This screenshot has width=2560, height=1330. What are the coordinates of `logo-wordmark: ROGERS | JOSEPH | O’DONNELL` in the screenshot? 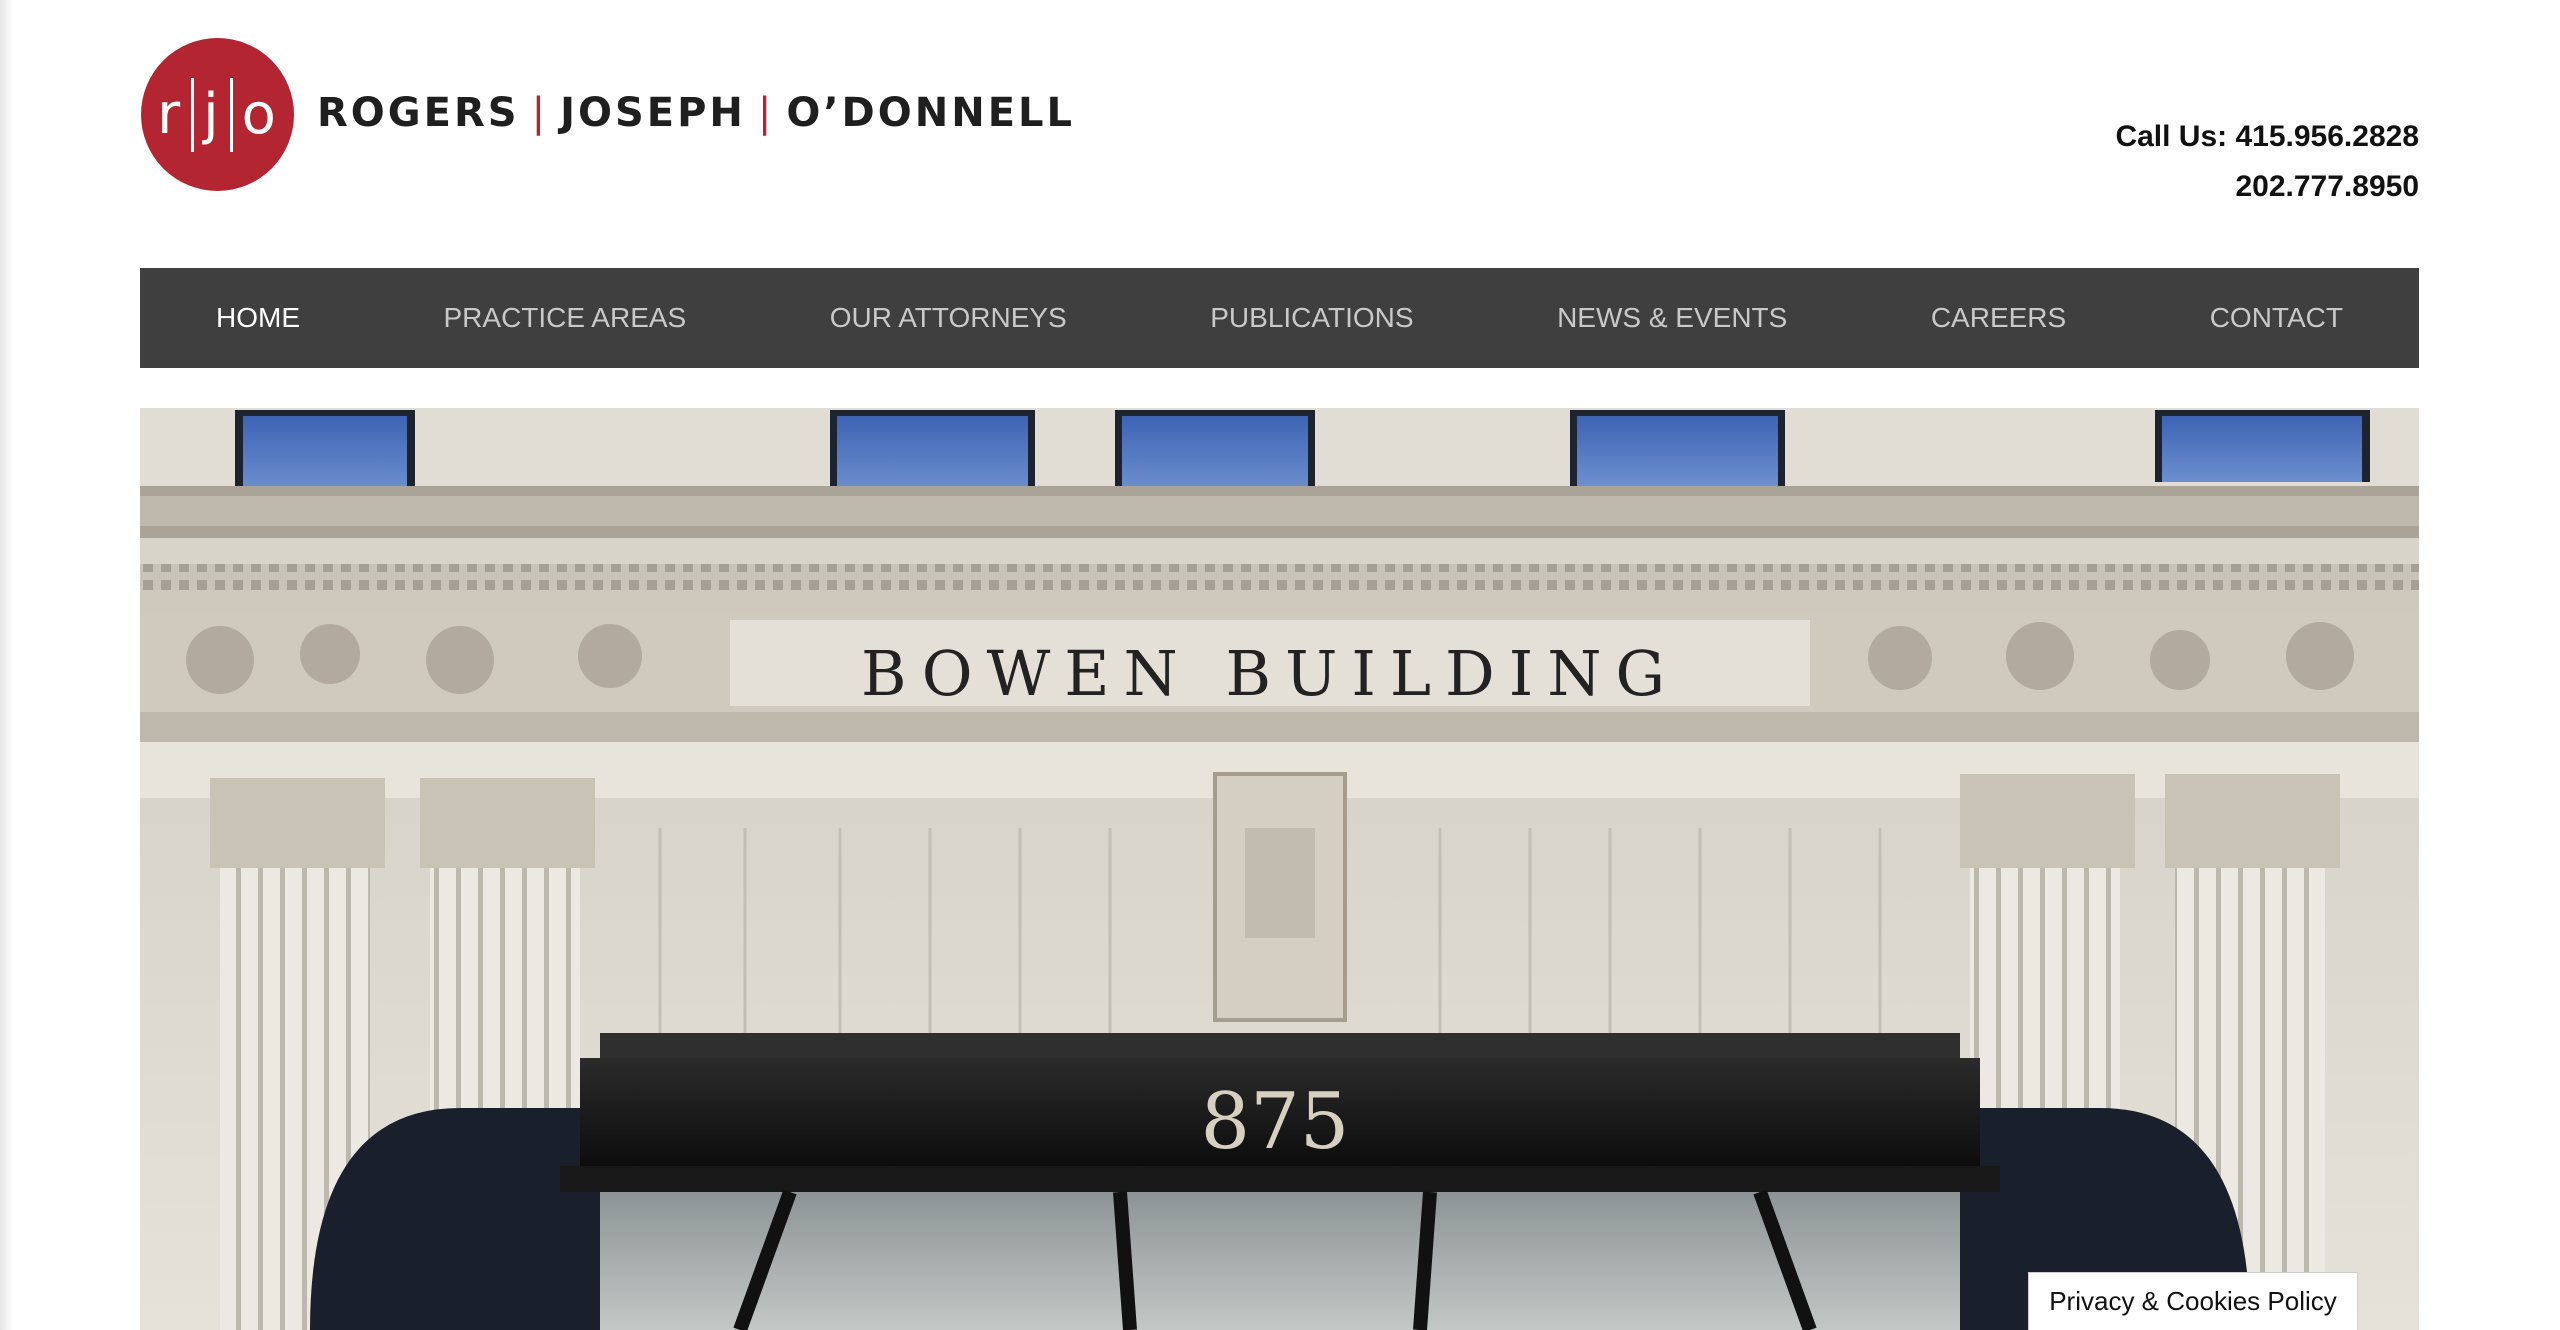 It's located at (696, 113).